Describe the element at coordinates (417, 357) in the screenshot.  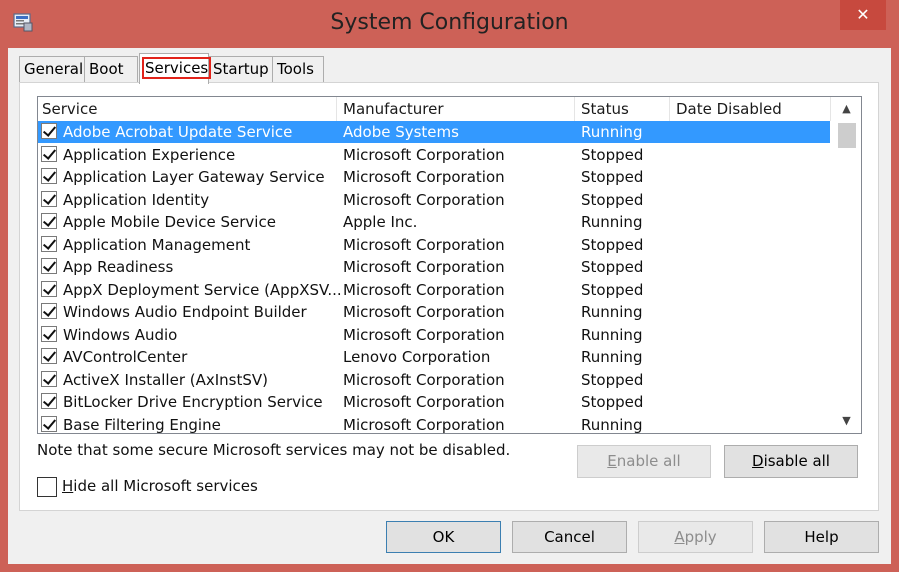
I see `service-manufacturer: Lenovo Corporation` at that location.